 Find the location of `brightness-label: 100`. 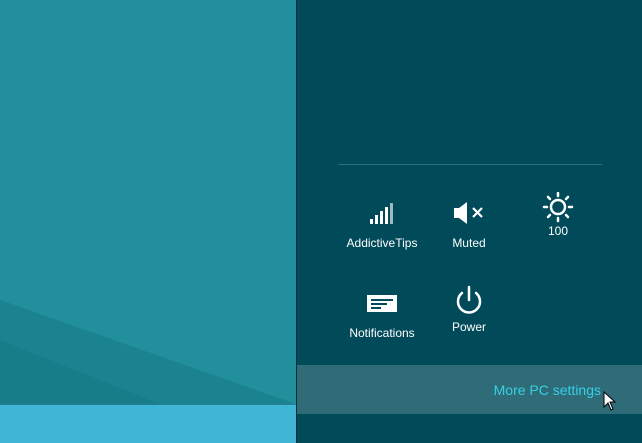

brightness-label: 100 is located at coordinates (558, 231).